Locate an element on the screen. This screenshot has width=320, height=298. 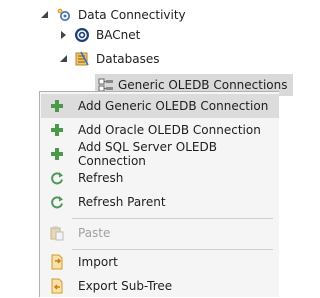
tree-node-label: Data Connectivity is located at coordinates (132, 15).